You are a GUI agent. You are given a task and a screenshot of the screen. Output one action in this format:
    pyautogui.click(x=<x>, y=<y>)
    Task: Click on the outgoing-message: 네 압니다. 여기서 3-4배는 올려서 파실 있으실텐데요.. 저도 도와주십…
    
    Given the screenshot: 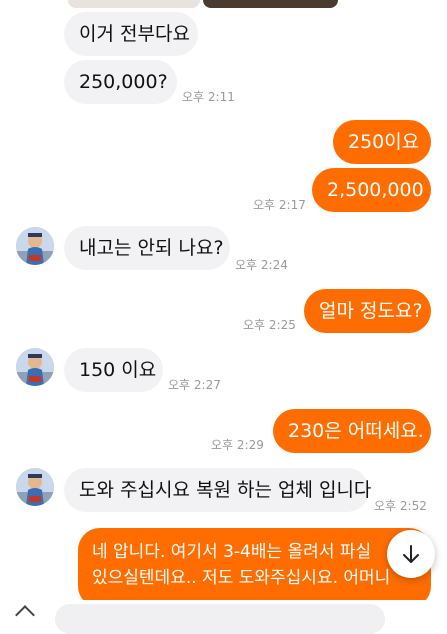 What is the action you would take?
    pyautogui.click(x=254, y=568)
    